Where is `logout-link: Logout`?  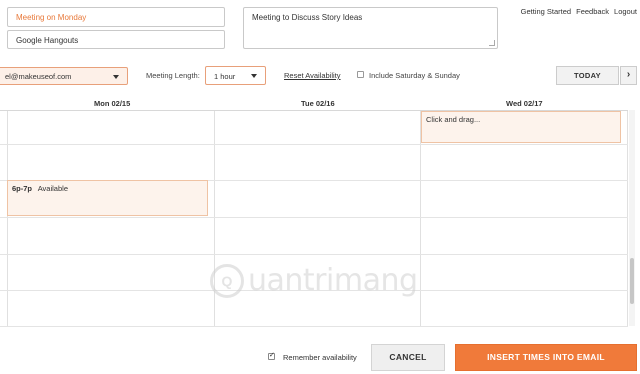 logout-link: Logout is located at coordinates (625, 11).